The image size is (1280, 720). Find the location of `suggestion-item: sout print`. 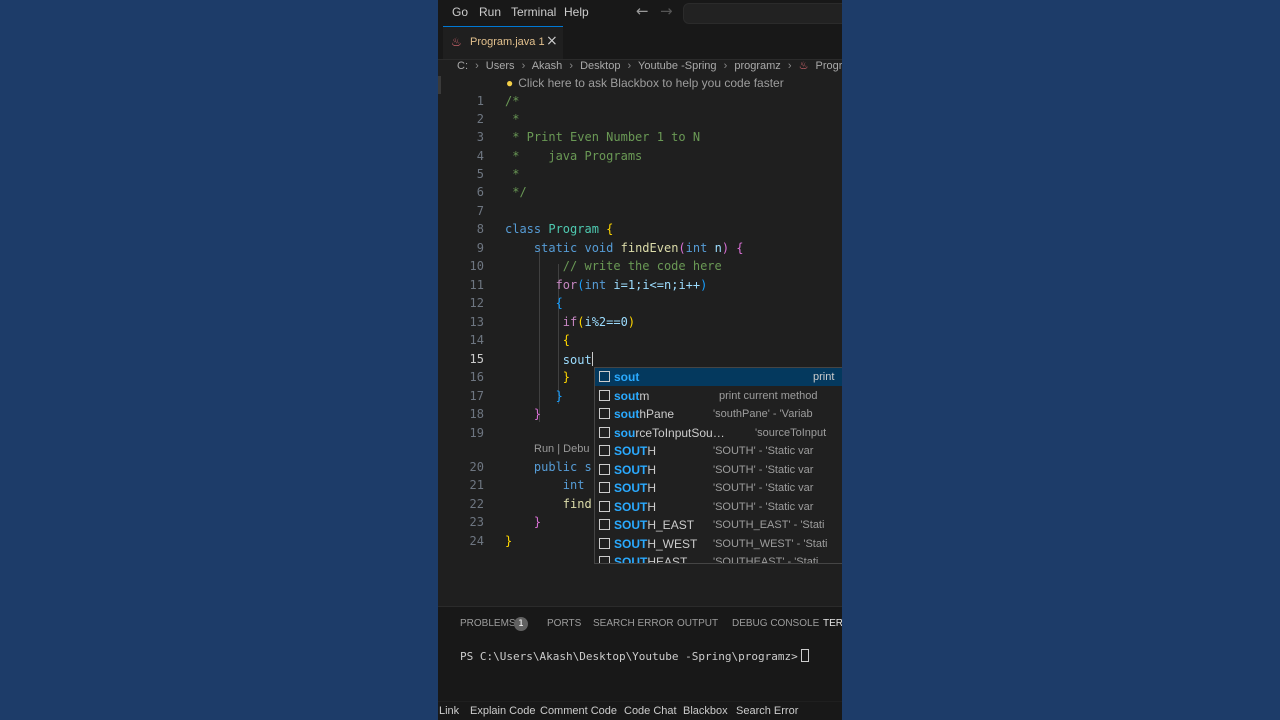

suggestion-item: sout print is located at coordinates (718, 377).